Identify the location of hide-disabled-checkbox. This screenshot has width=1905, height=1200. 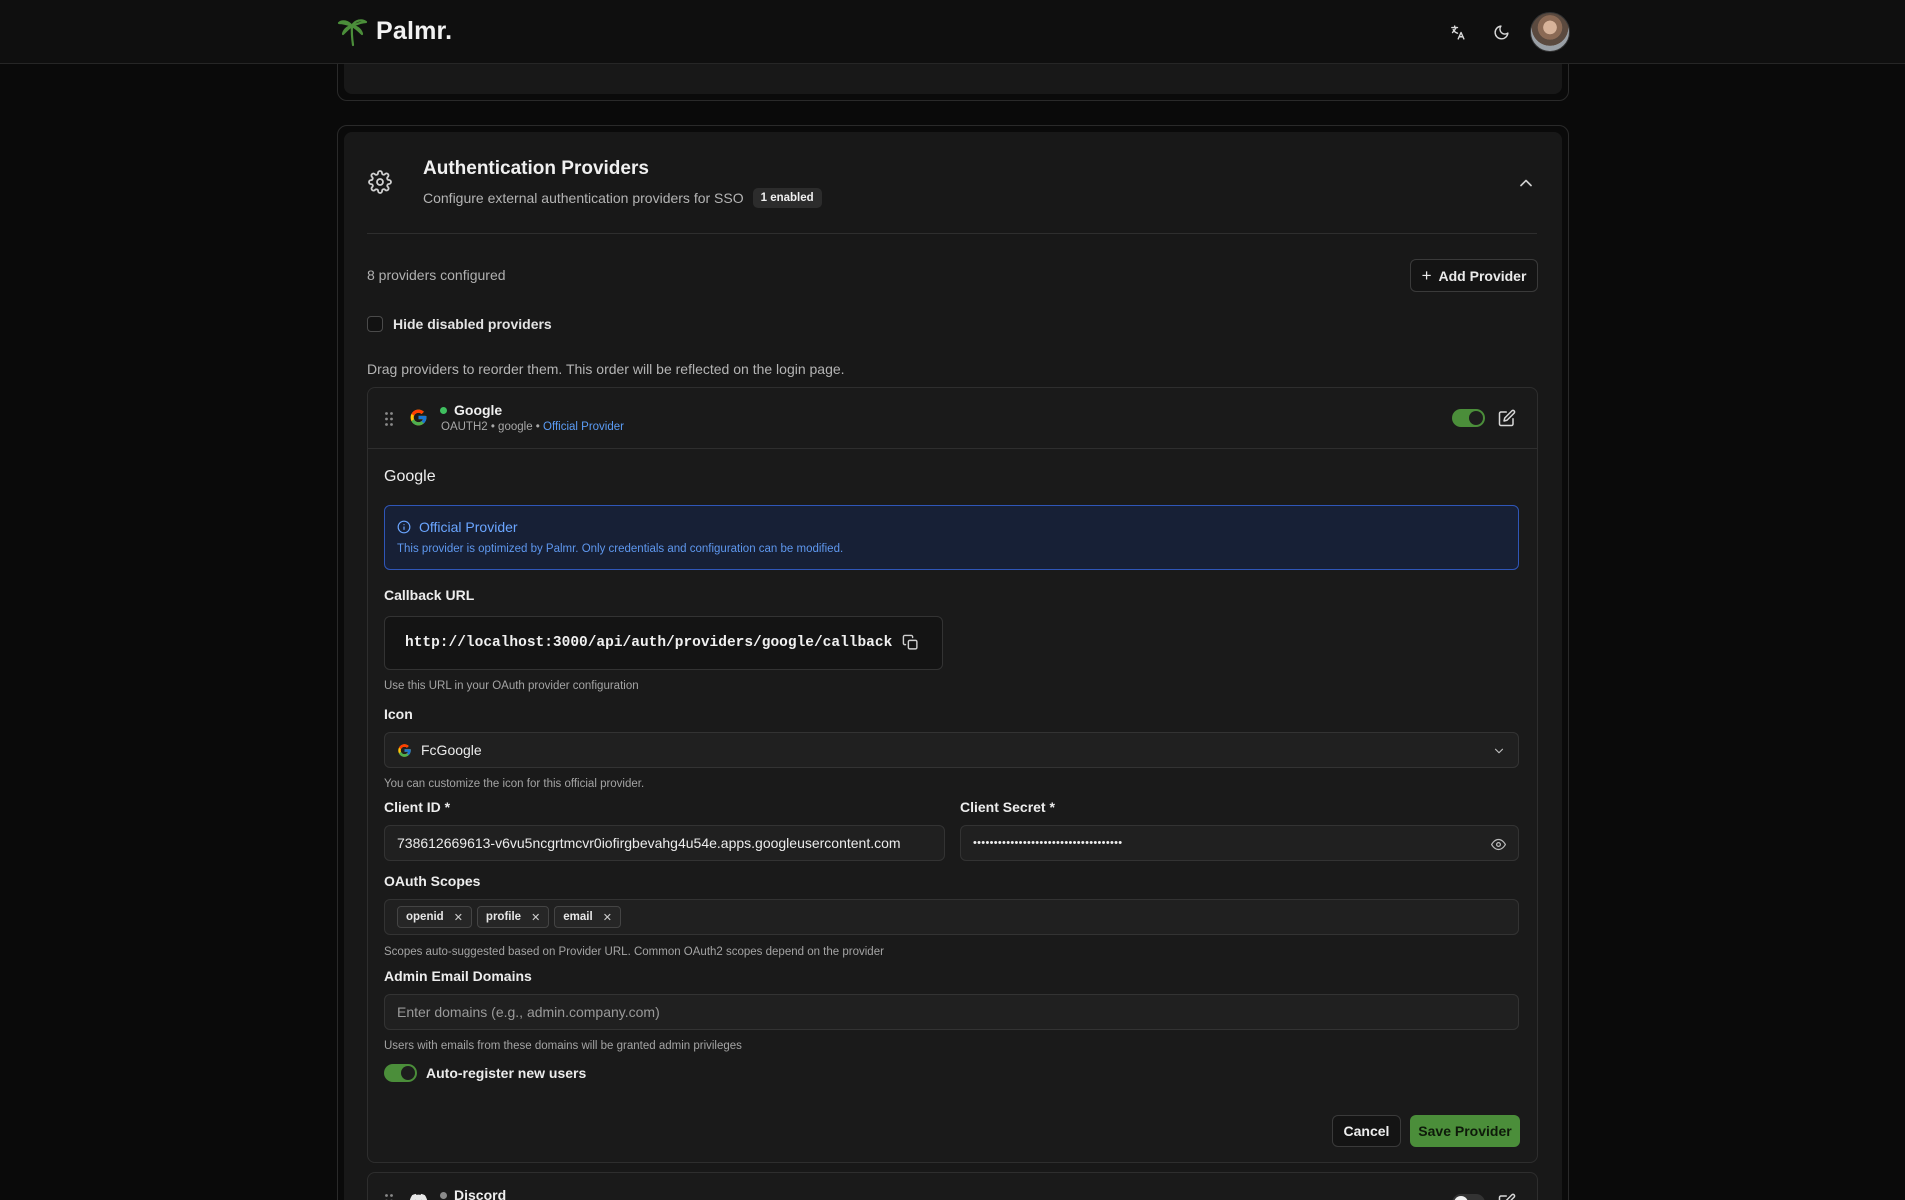
(375, 324).